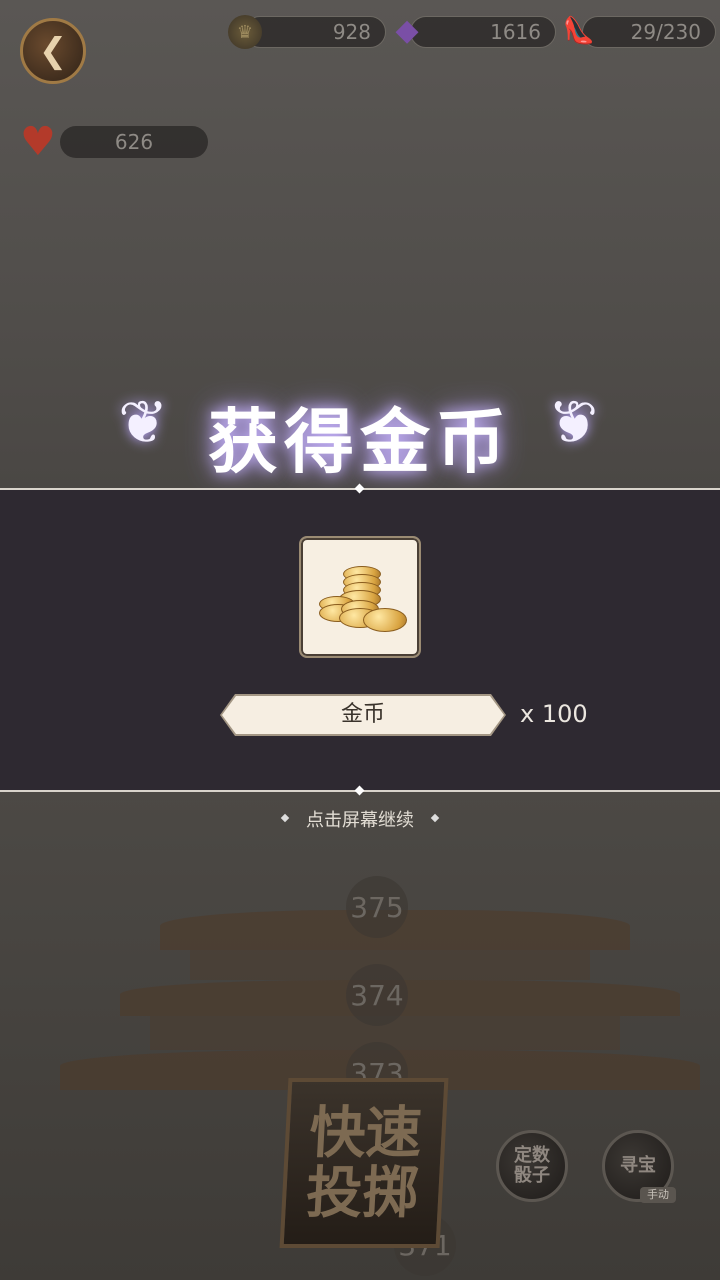  Describe the element at coordinates (658, 1195) in the screenshot. I see `manual-tag: 手动` at that location.